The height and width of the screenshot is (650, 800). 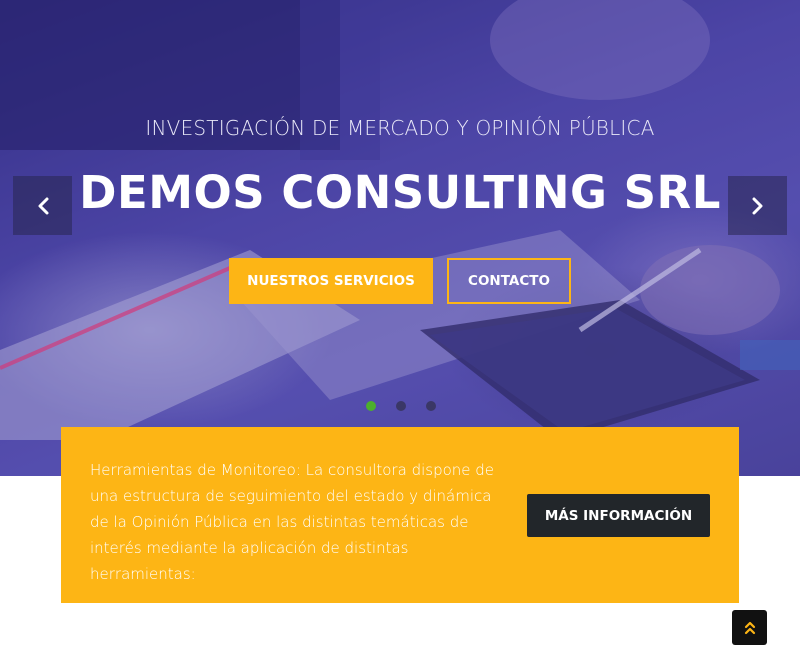 I want to click on chevron-right-icon, so click(x=757, y=205).